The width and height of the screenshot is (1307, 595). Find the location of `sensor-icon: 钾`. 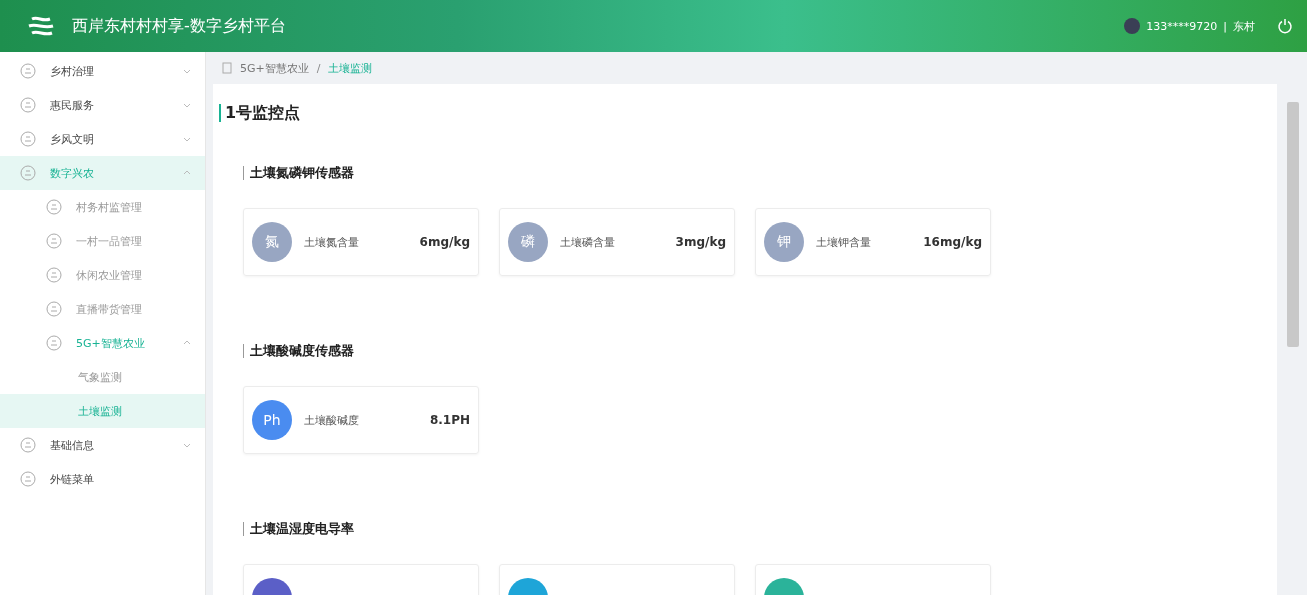

sensor-icon: 钾 is located at coordinates (784, 242).